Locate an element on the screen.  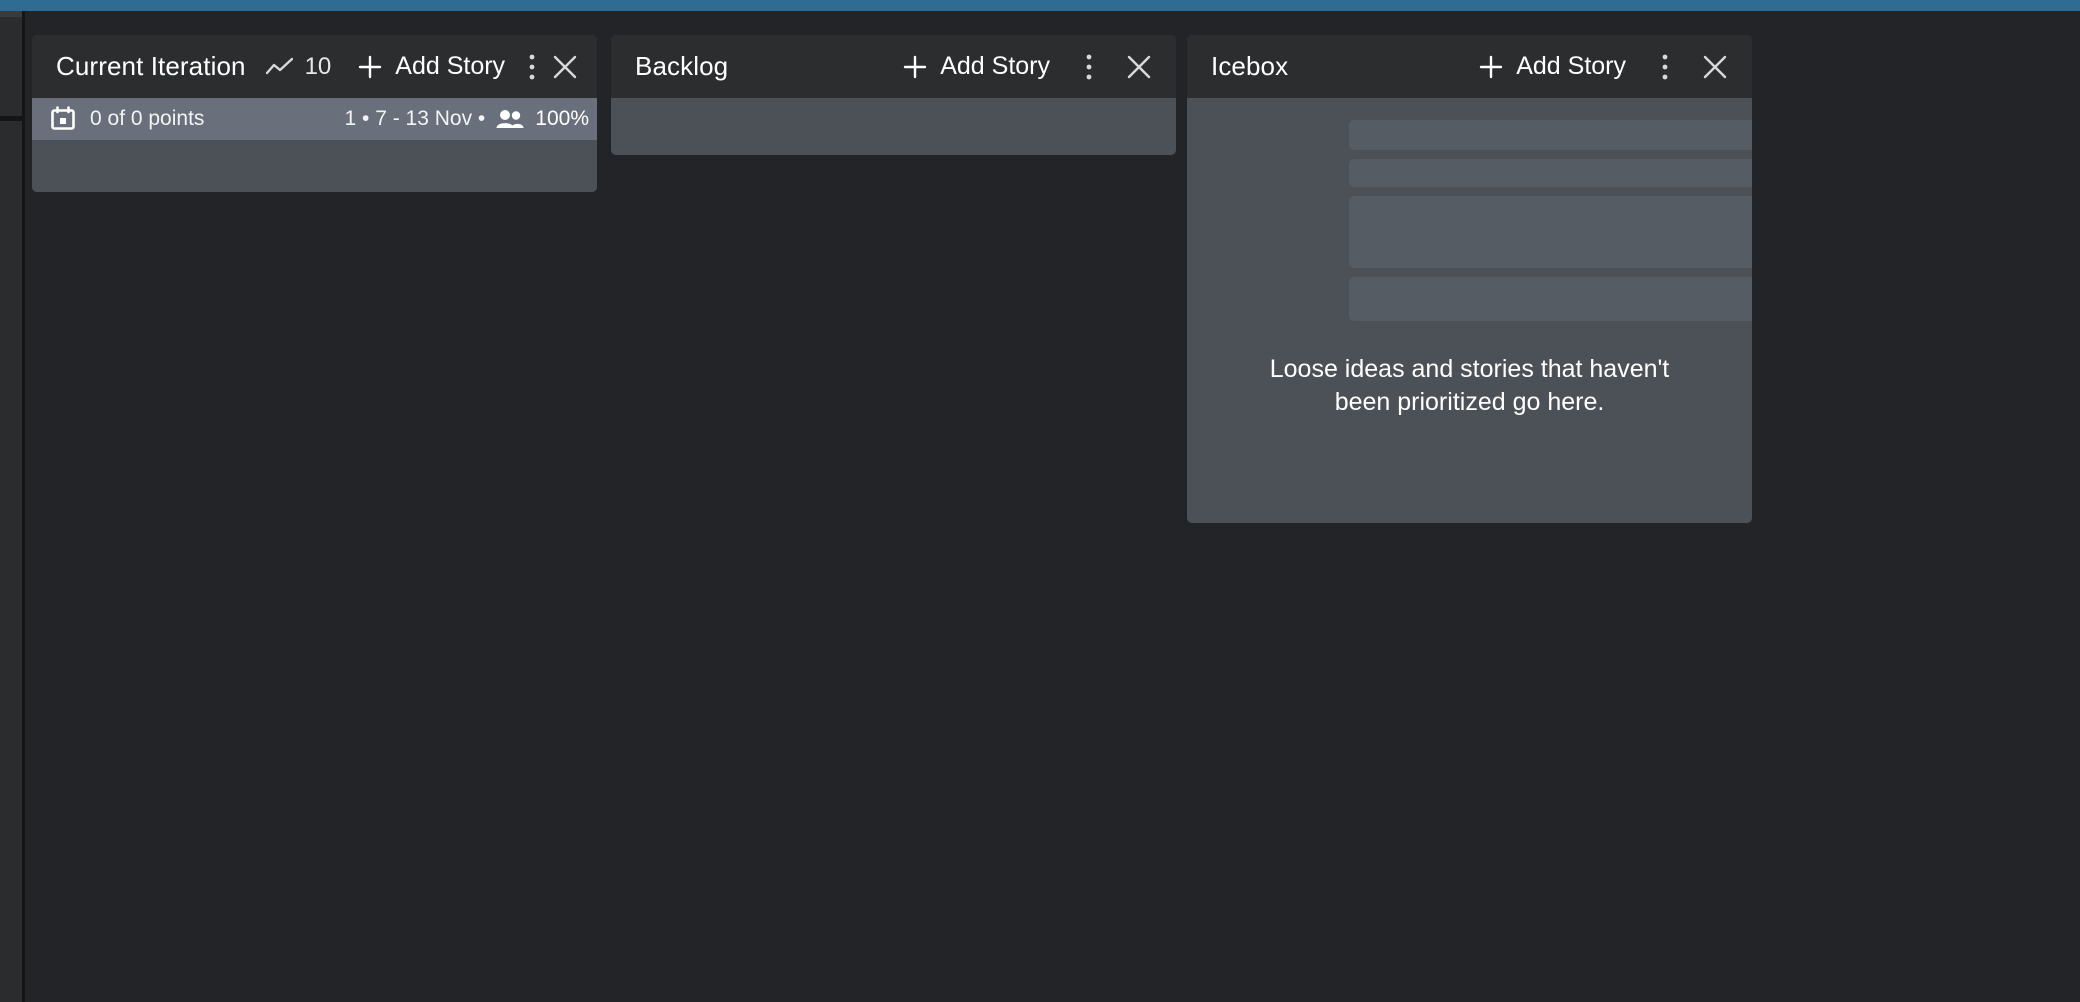
browser-chrome-strip is located at coordinates (1040, 5).